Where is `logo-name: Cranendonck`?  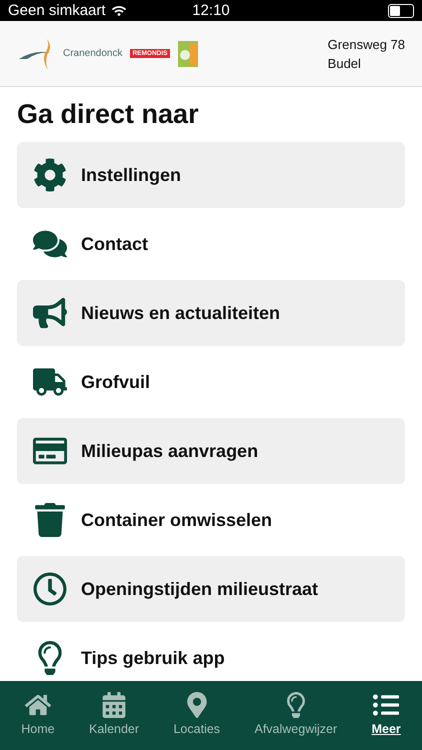 logo-name: Cranendonck is located at coordinates (92, 53).